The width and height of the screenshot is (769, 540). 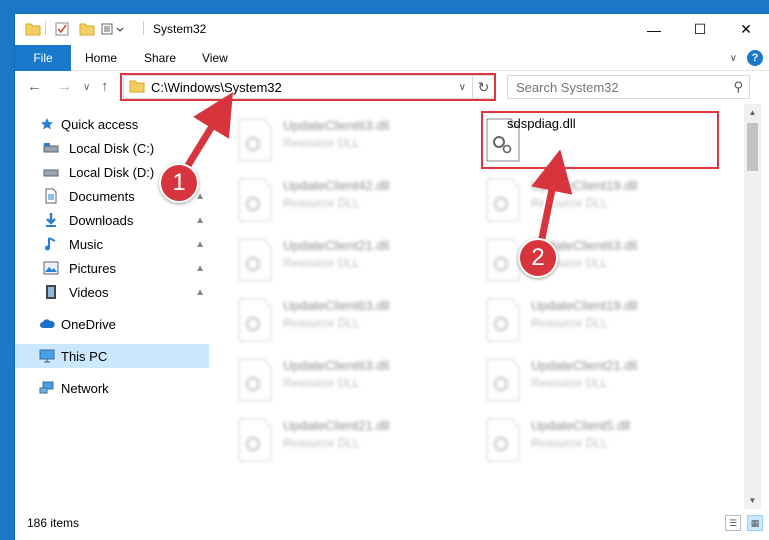 I want to click on step-two-badge: 2, so click(x=538, y=258).